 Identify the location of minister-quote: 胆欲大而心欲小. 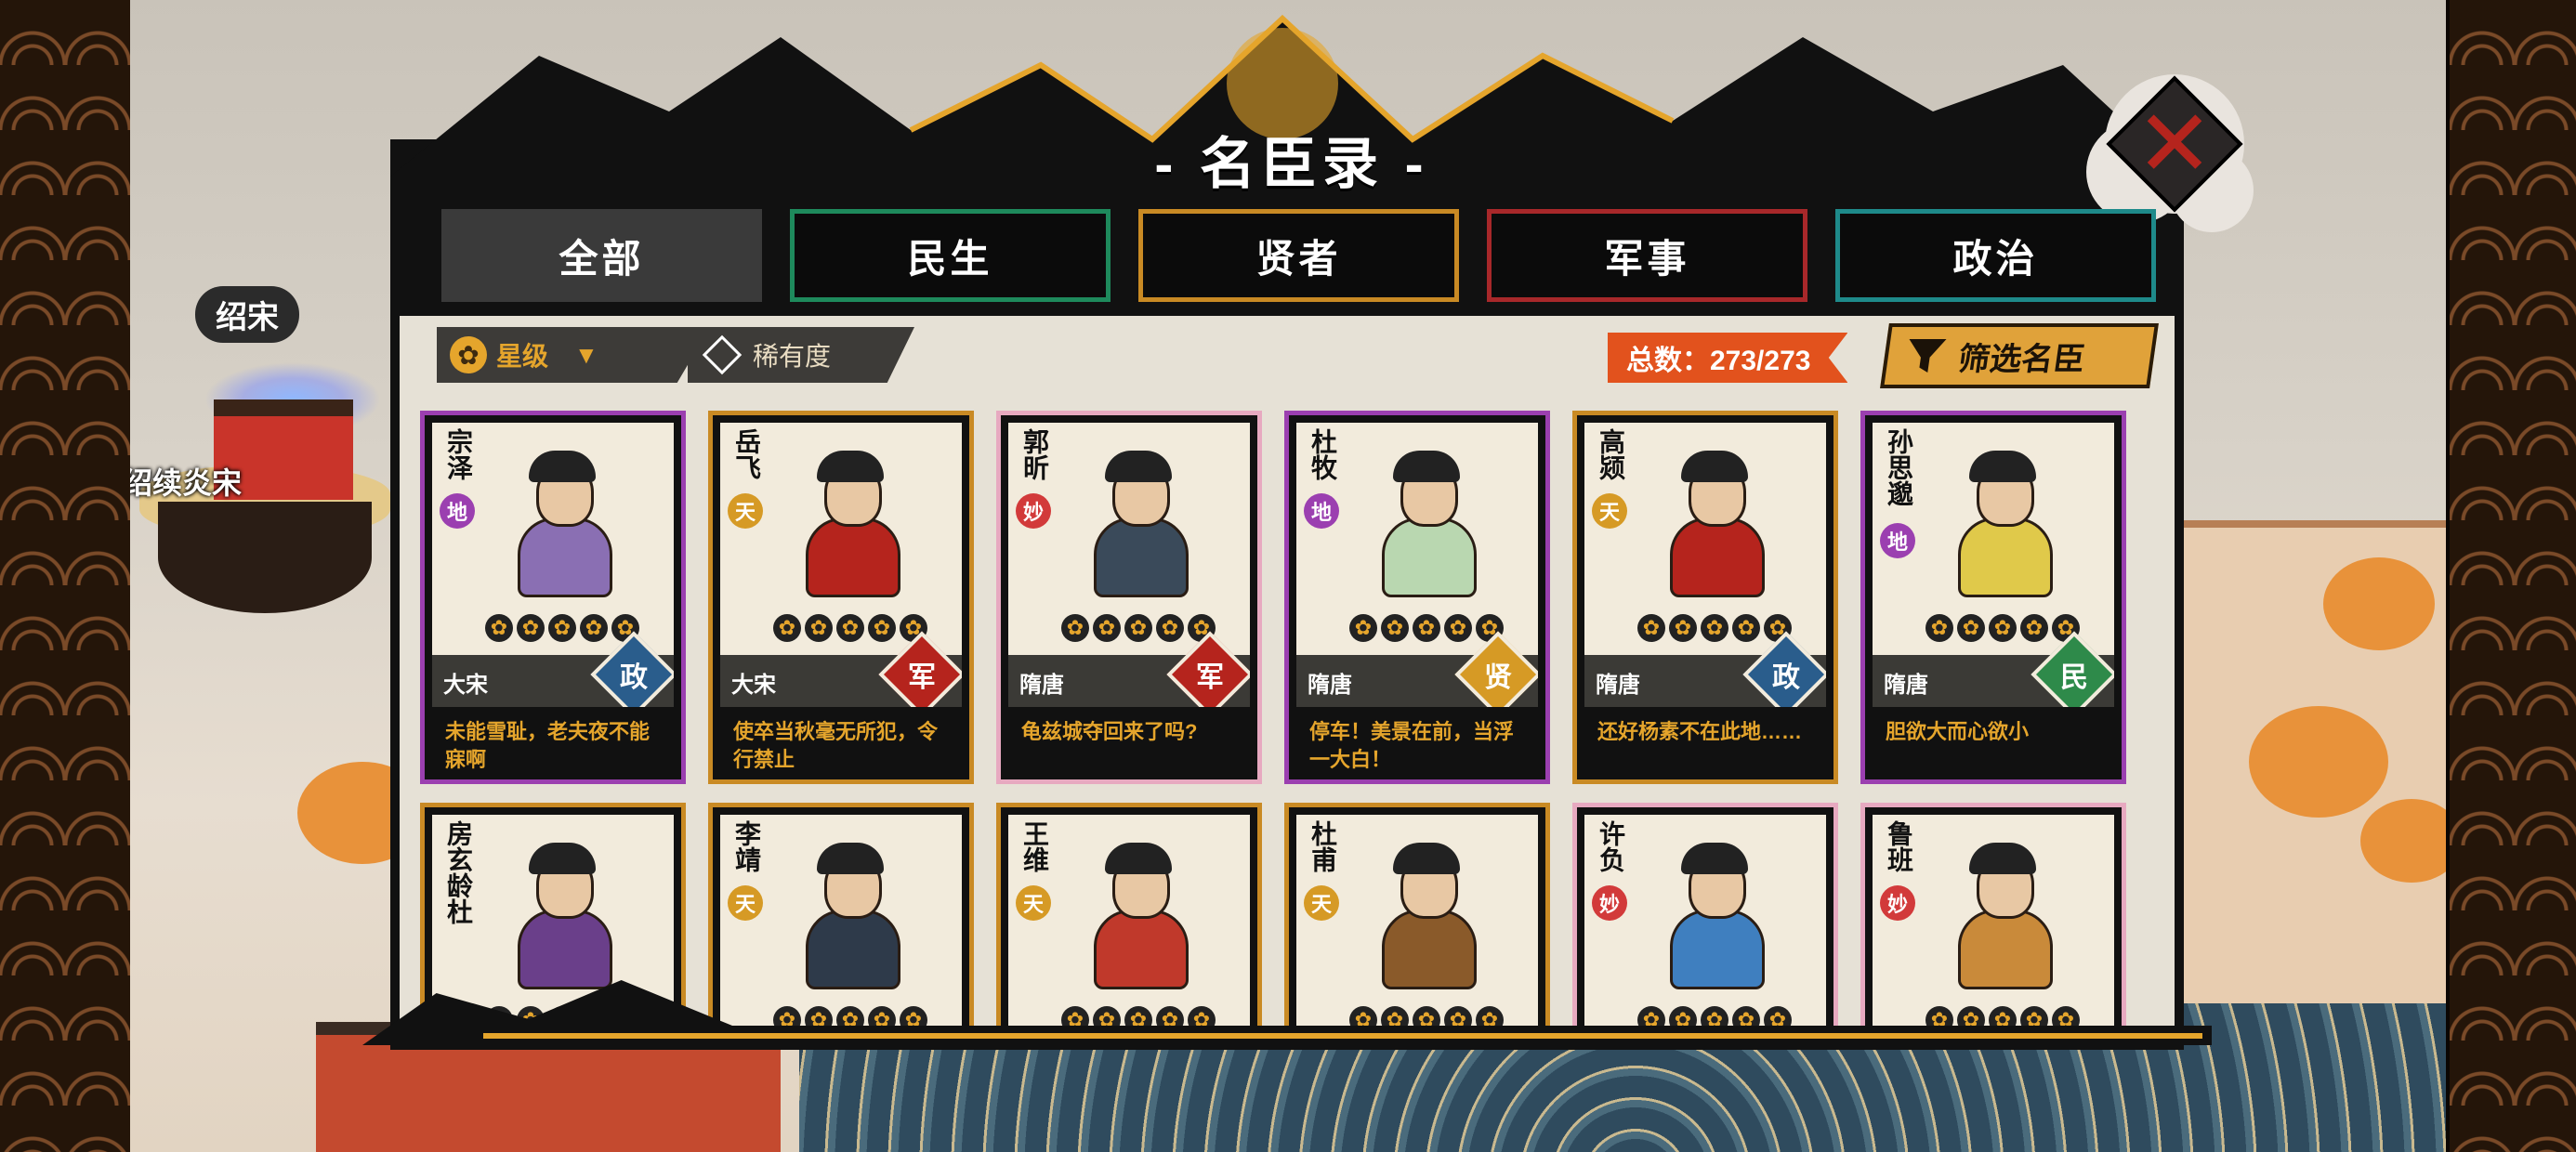
(1958, 731).